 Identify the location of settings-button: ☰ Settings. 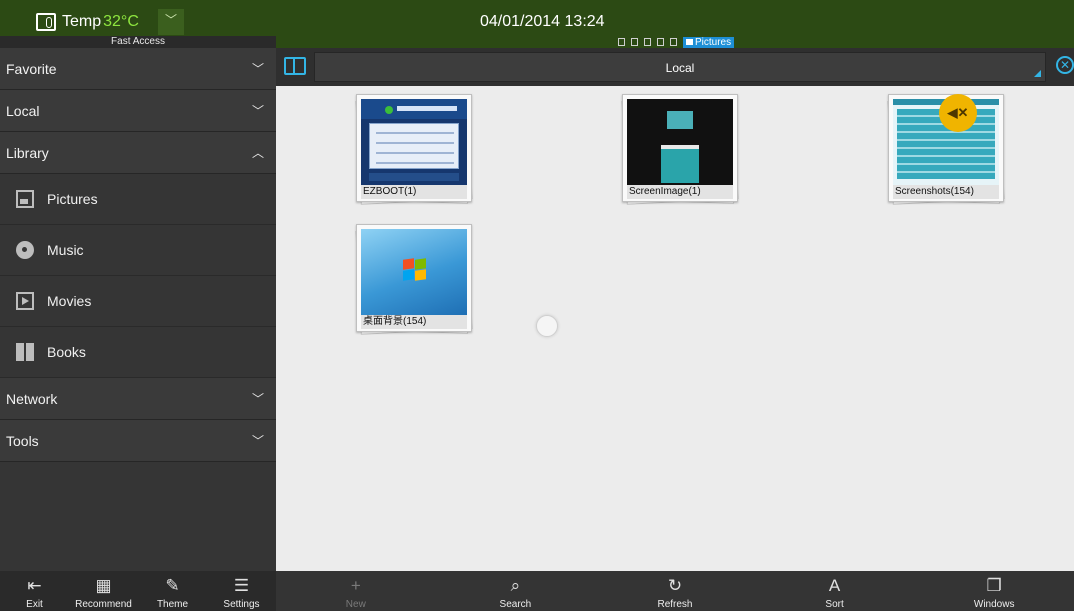
(241, 591).